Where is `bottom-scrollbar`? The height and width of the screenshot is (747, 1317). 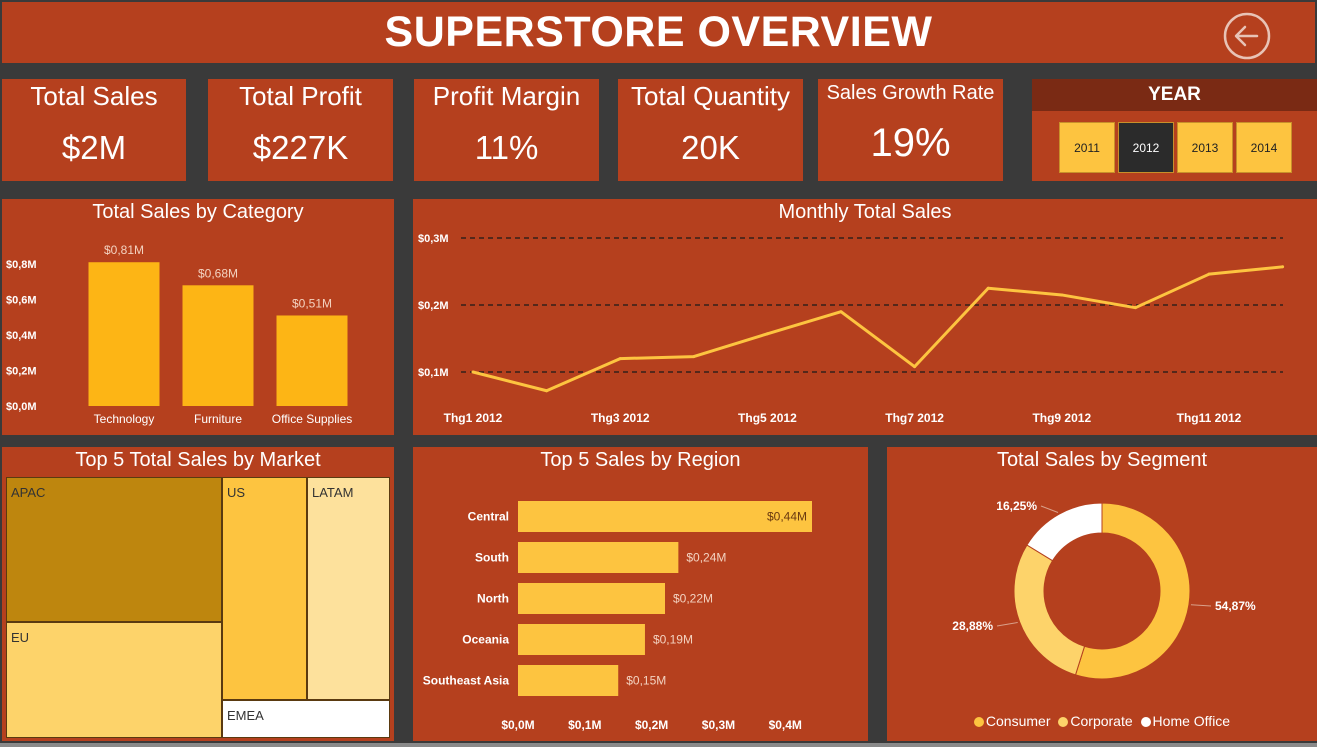
bottom-scrollbar is located at coordinates (658, 745).